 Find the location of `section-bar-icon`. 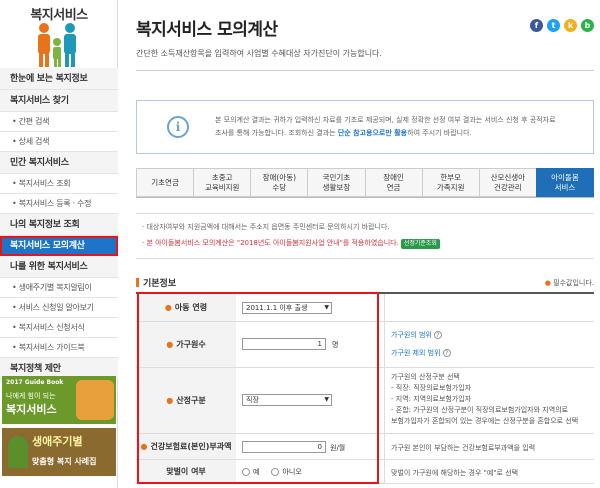

section-bar-icon is located at coordinates (137, 282).